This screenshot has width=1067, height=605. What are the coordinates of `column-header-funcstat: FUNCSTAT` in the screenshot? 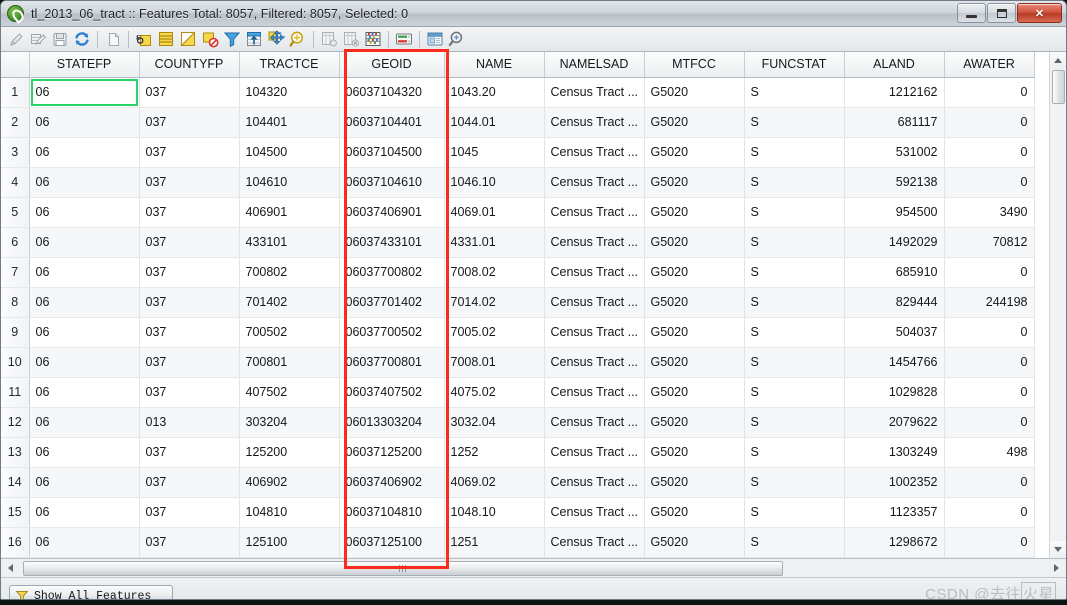 It's located at (794, 65).